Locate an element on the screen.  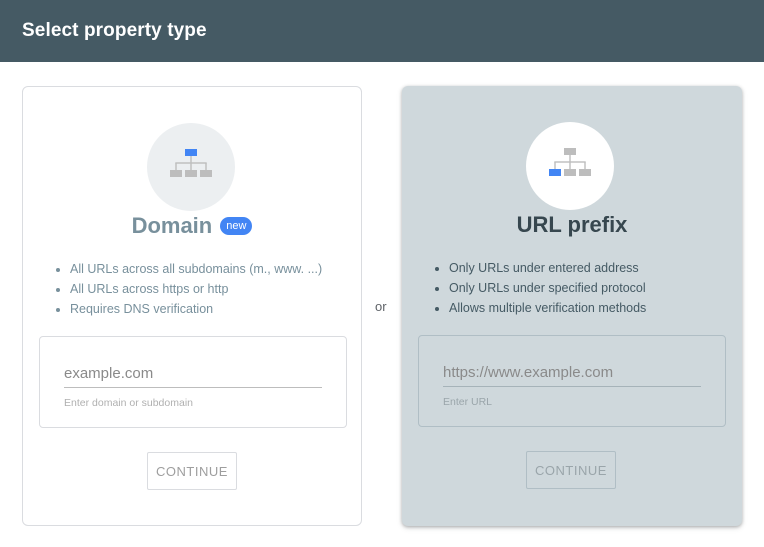
url-input-box: Enter URL is located at coordinates (572, 381).